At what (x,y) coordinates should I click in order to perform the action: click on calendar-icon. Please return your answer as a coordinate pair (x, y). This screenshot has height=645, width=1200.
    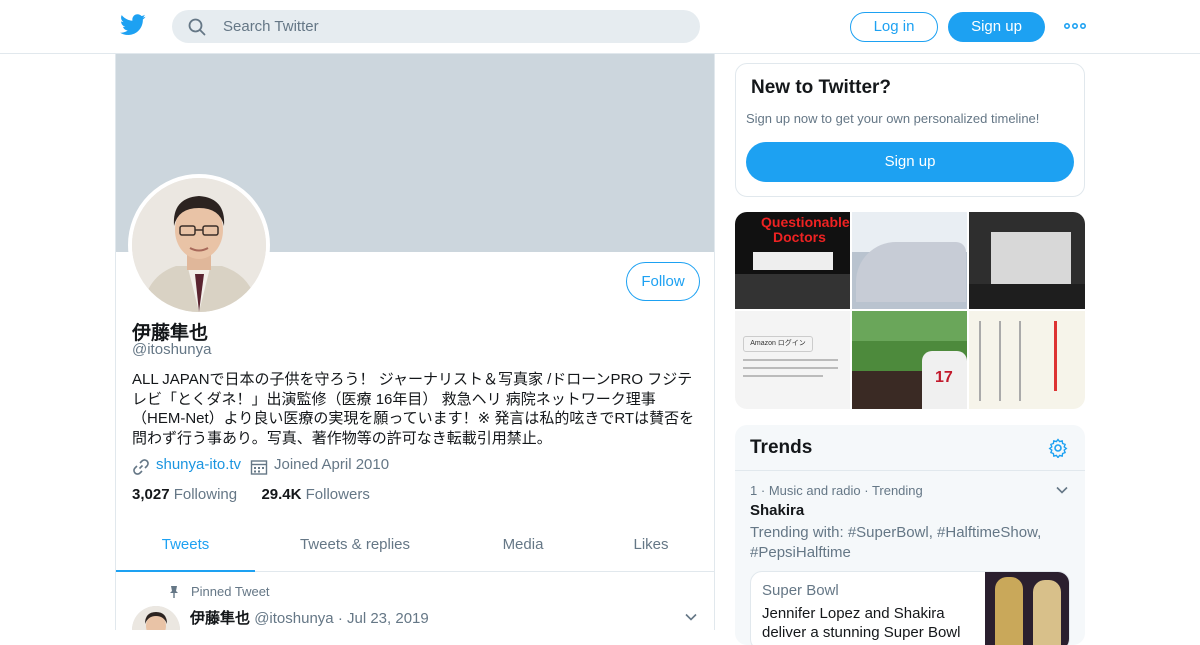
    Looking at the image, I should click on (259, 467).